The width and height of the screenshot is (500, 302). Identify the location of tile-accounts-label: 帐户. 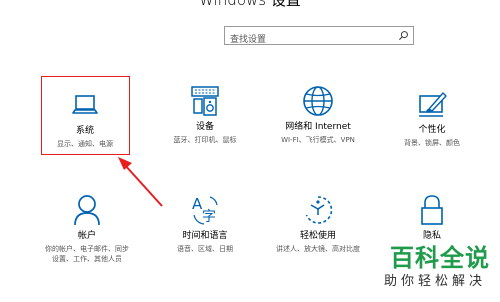
(86, 236).